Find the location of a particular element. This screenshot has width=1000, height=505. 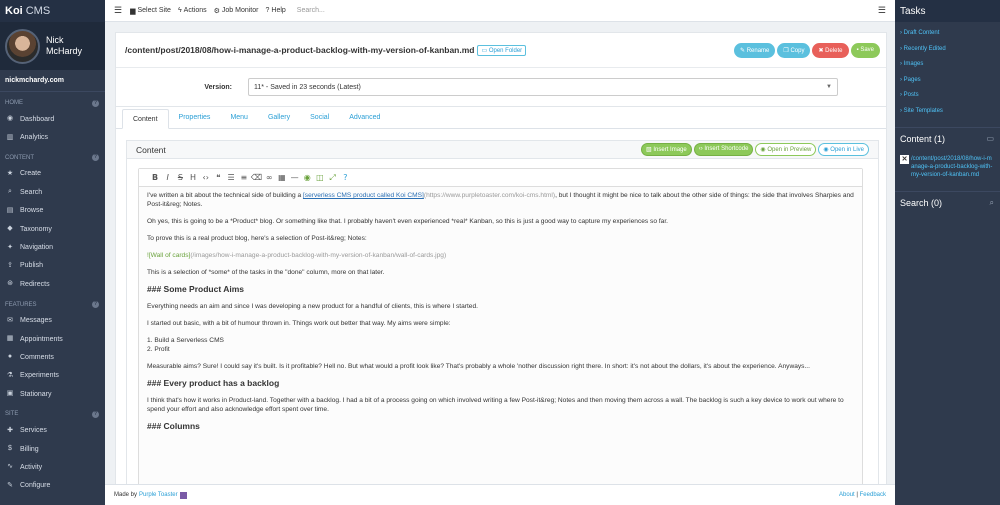

sidebar-item-browse: ▤ Browse is located at coordinates (52, 211).